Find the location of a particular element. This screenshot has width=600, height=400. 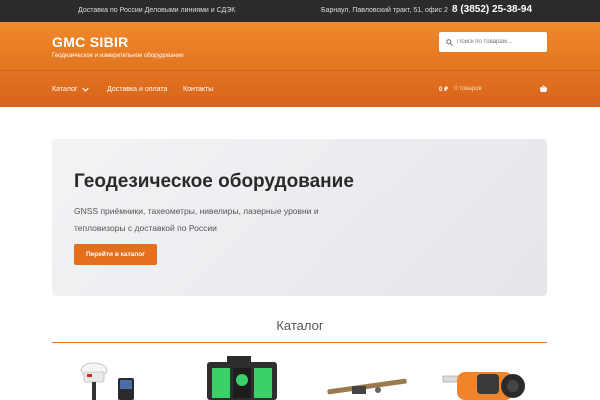

basket-icon is located at coordinates (543, 88).